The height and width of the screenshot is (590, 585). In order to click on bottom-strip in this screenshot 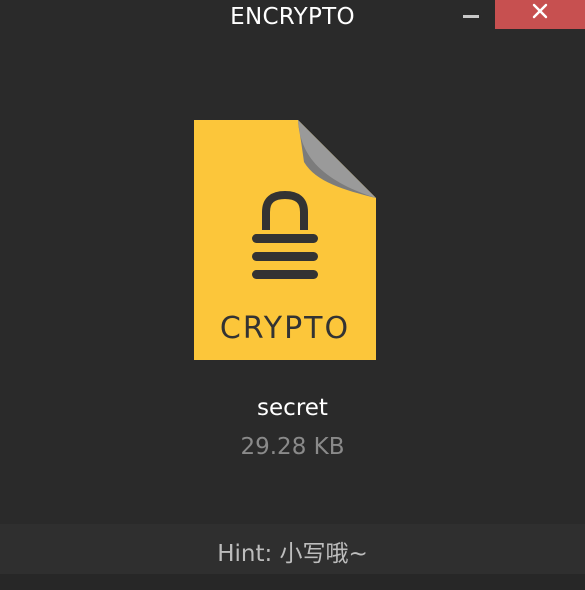, I will do `click(292, 582)`.